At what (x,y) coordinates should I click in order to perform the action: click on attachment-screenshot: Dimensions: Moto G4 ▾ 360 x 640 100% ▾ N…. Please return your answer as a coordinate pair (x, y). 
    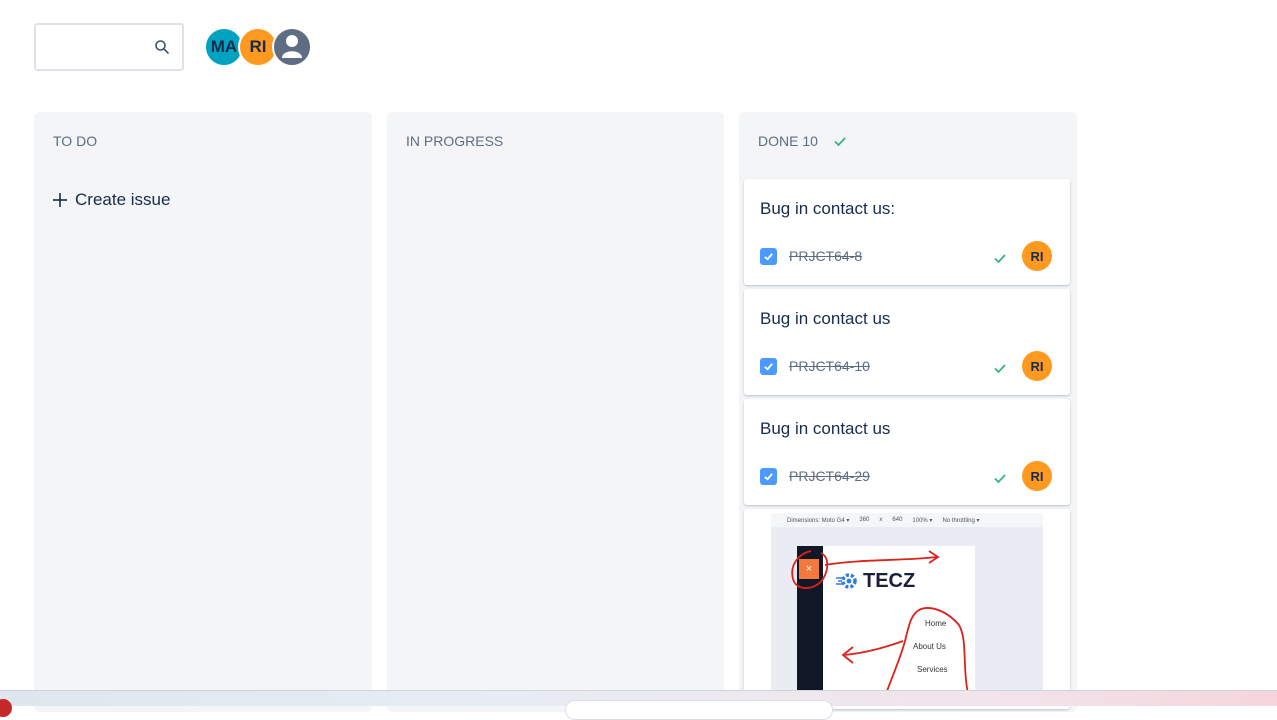
    Looking at the image, I should click on (907, 608).